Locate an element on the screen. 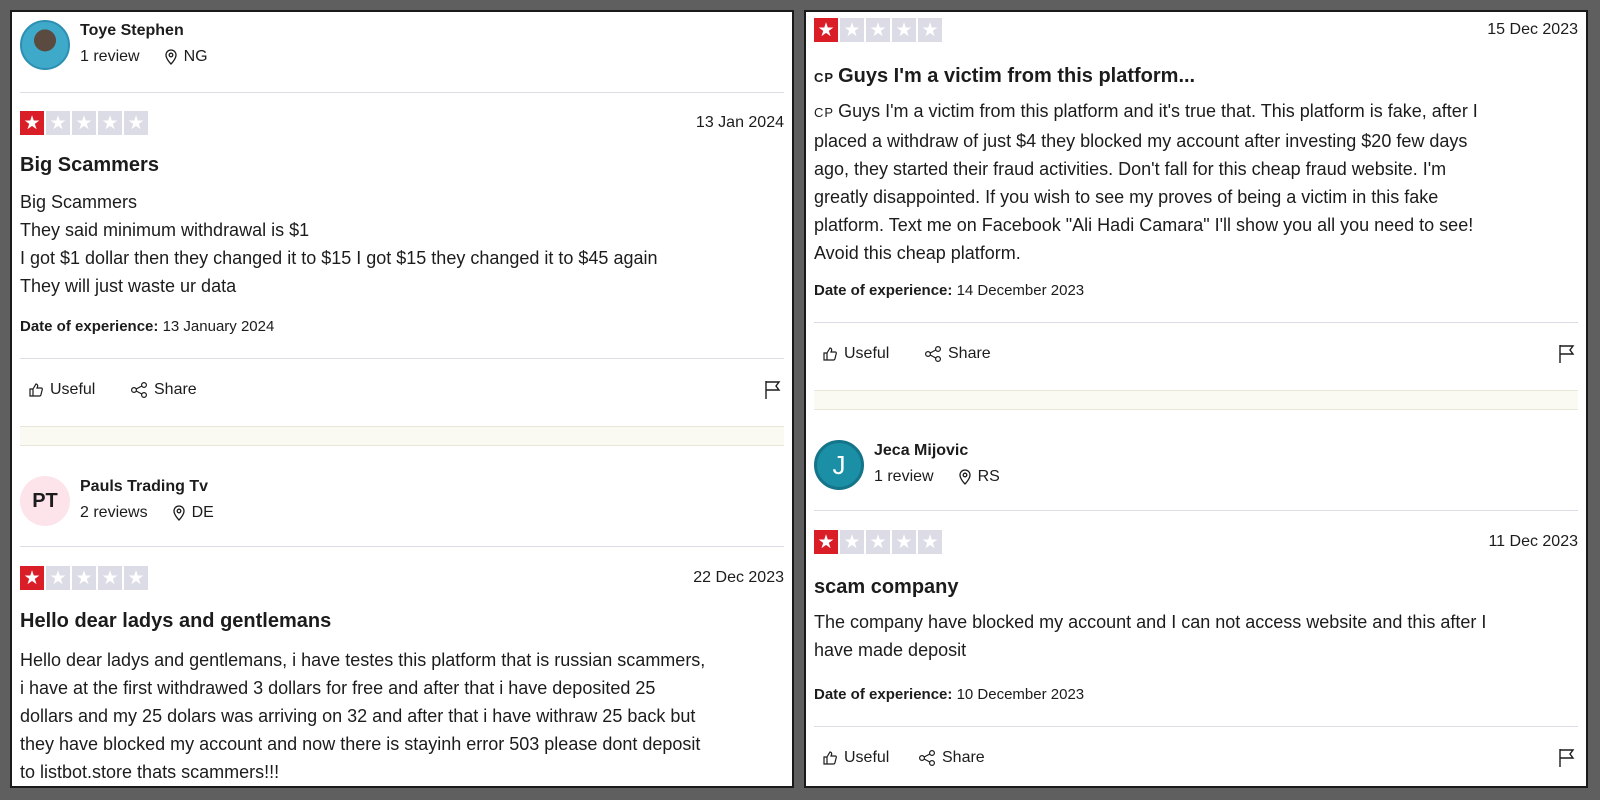  review-body-line: to listbot.store thats scammers!!! is located at coordinates (150, 772).